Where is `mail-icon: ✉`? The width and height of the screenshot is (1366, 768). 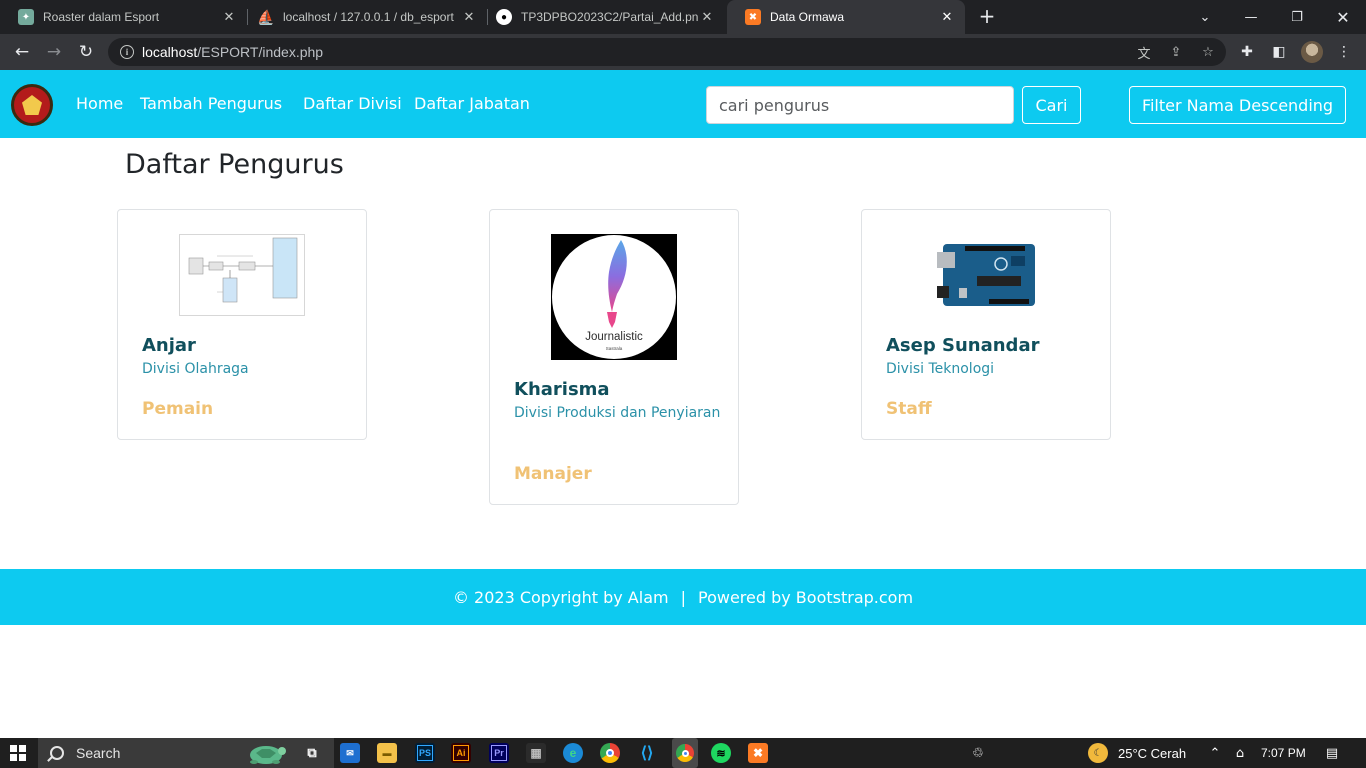
mail-icon: ✉ is located at coordinates (350, 753).